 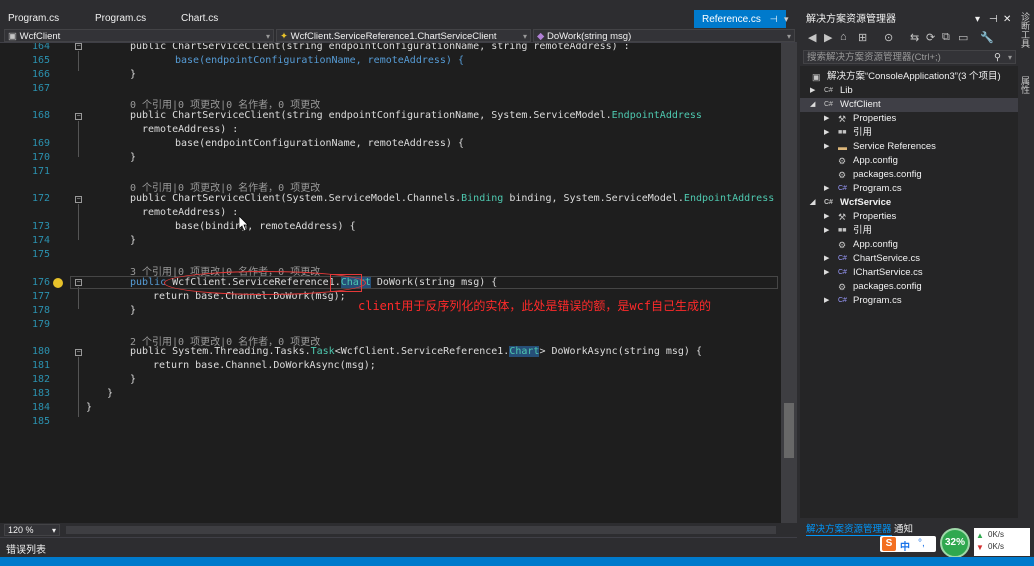 I want to click on tree-item-wcfclient: ◢ C# WcfClient, so click(x=909, y=105).